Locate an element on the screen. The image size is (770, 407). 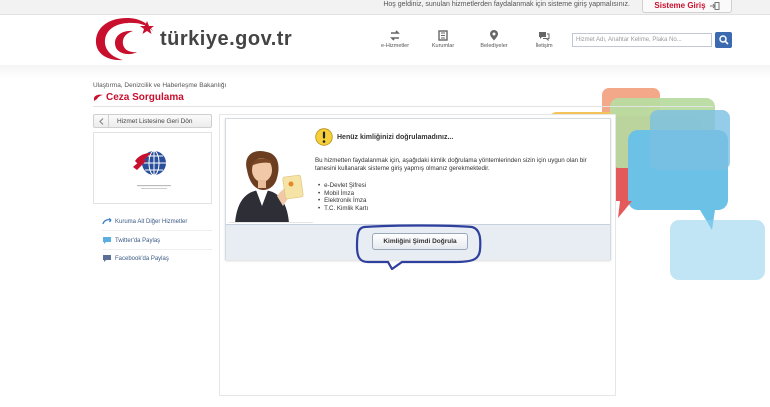
back-label: Hizmet Listesine Geri Dön is located at coordinates (155, 121).